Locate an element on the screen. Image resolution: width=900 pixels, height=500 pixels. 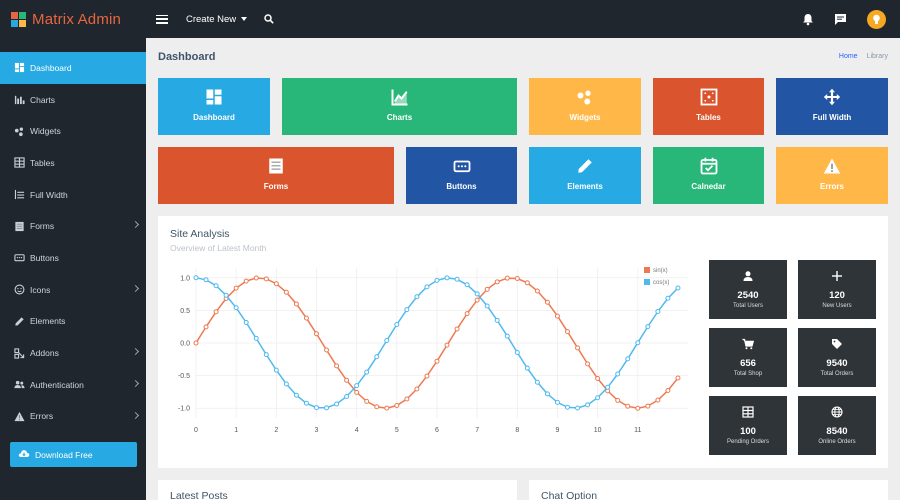
sidebar-item-label: Widgets is located at coordinates (45, 131).